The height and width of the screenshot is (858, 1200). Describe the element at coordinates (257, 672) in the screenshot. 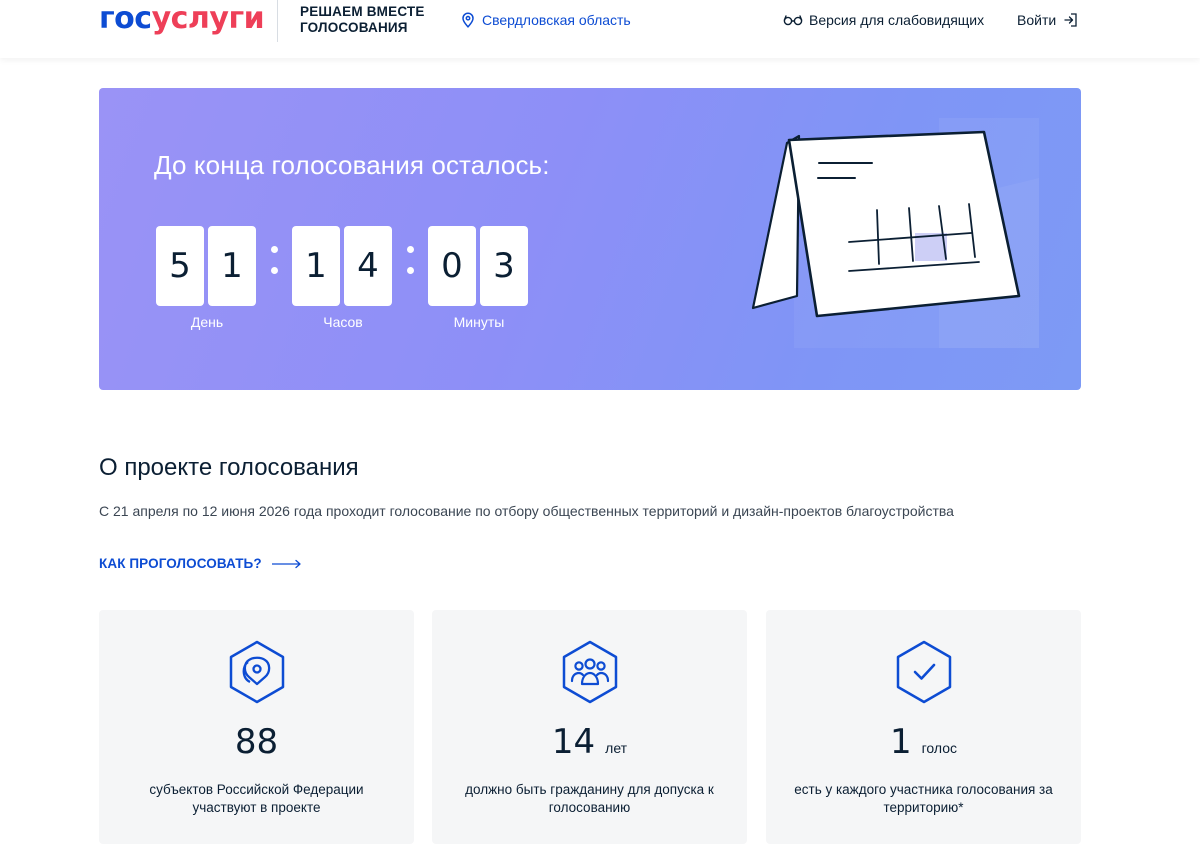

I see `map-pin-icon` at that location.